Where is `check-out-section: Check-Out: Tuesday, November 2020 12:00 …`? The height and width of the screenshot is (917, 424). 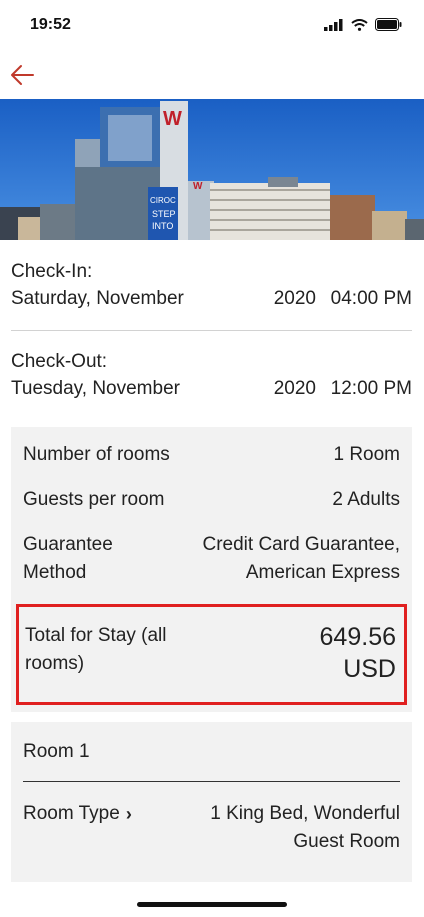
check-out-section: Check-Out: Tuesday, November 2020 12:00 … is located at coordinates (211, 376).